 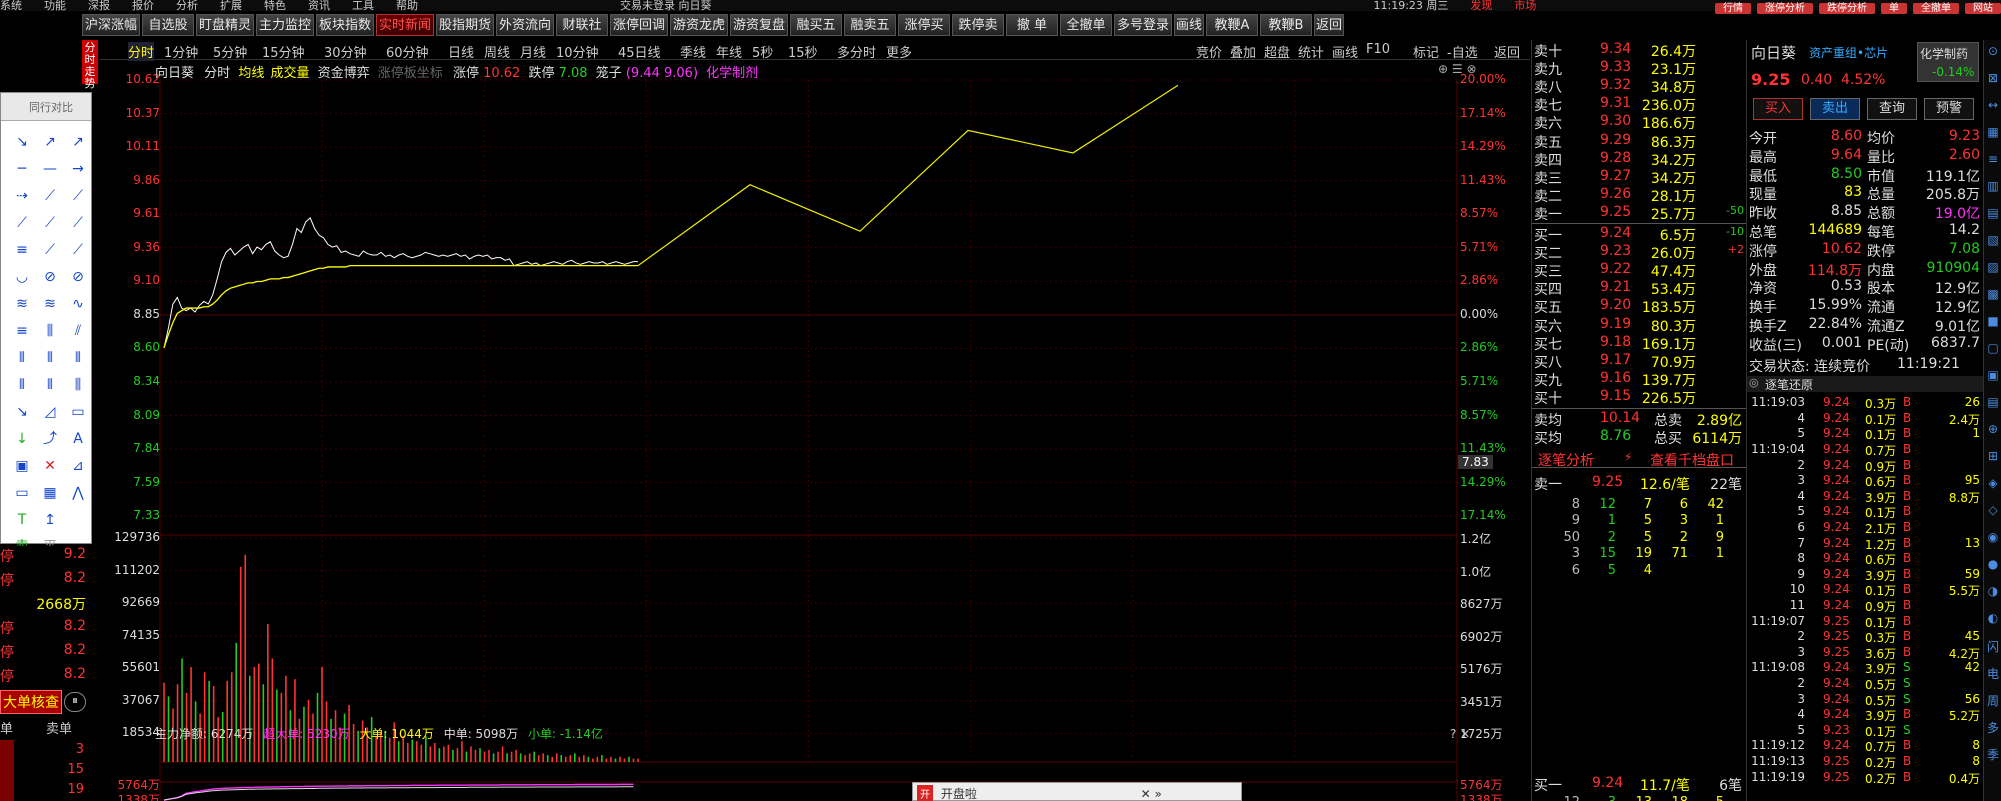 What do you see at coordinates (78, 196) in the screenshot?
I see `draw-tool-channel-icon: ⟋` at bounding box center [78, 196].